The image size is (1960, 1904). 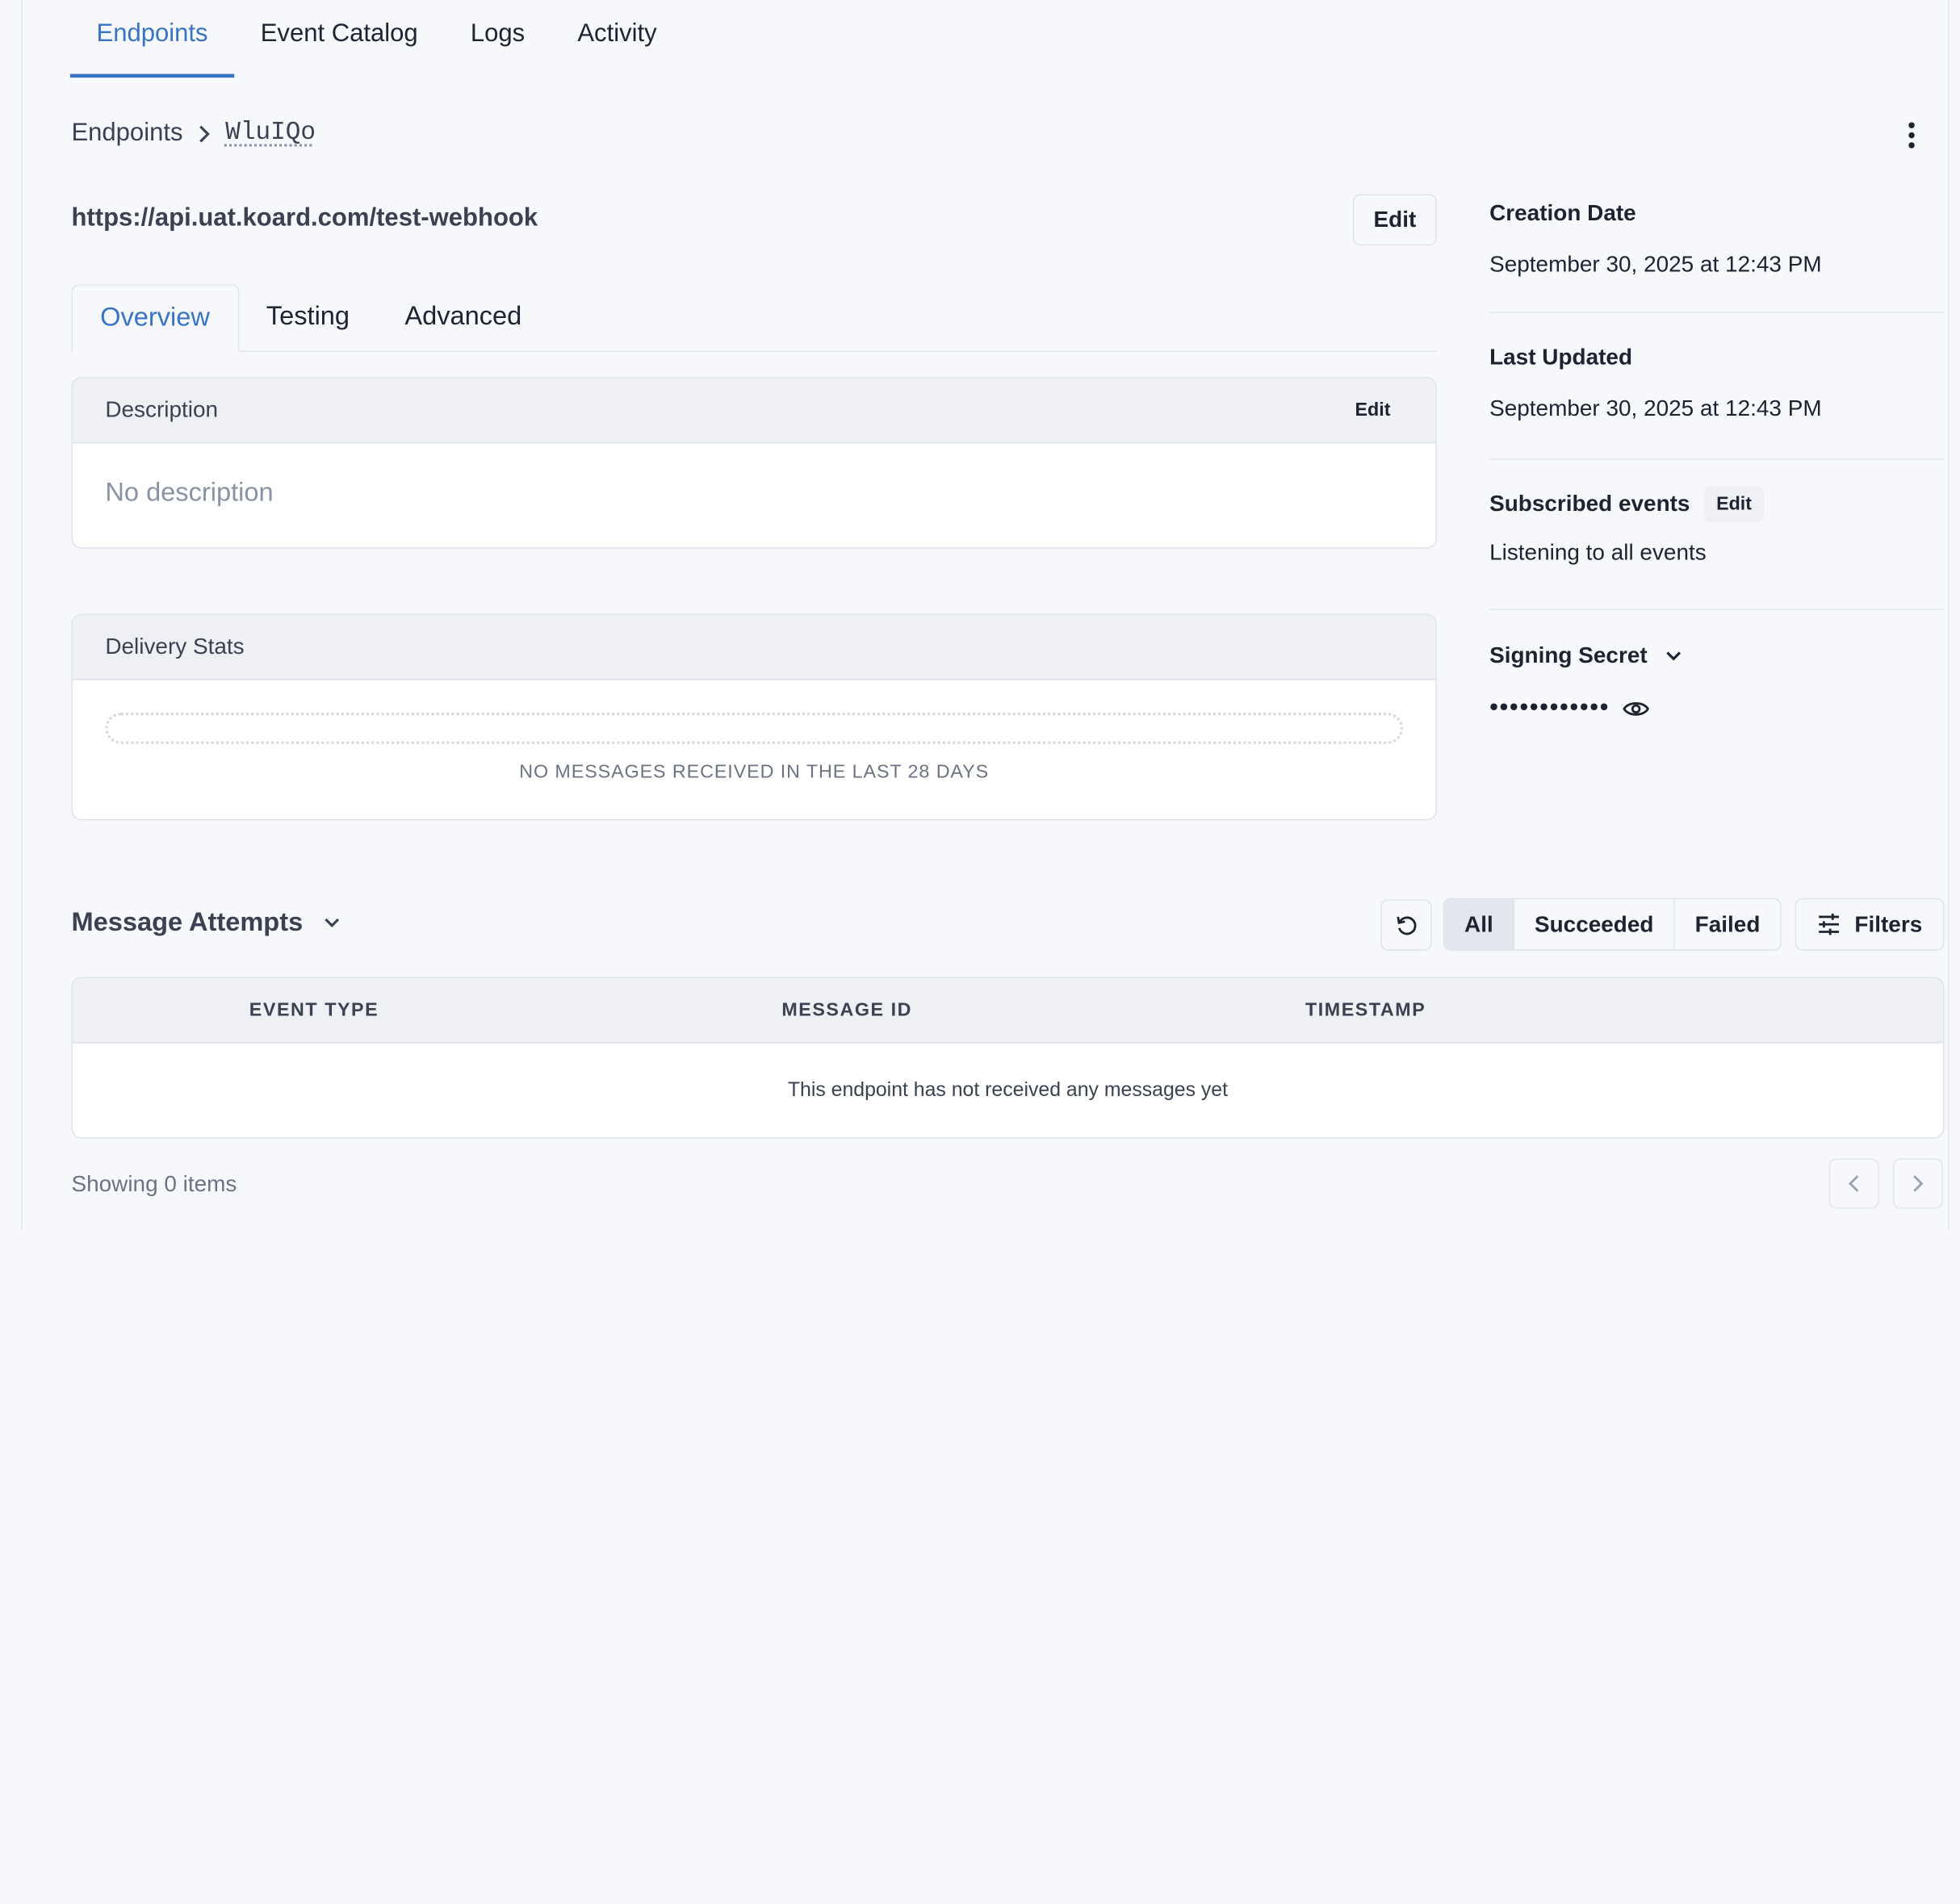 I want to click on tab-testing: Testing, so click(x=308, y=318).